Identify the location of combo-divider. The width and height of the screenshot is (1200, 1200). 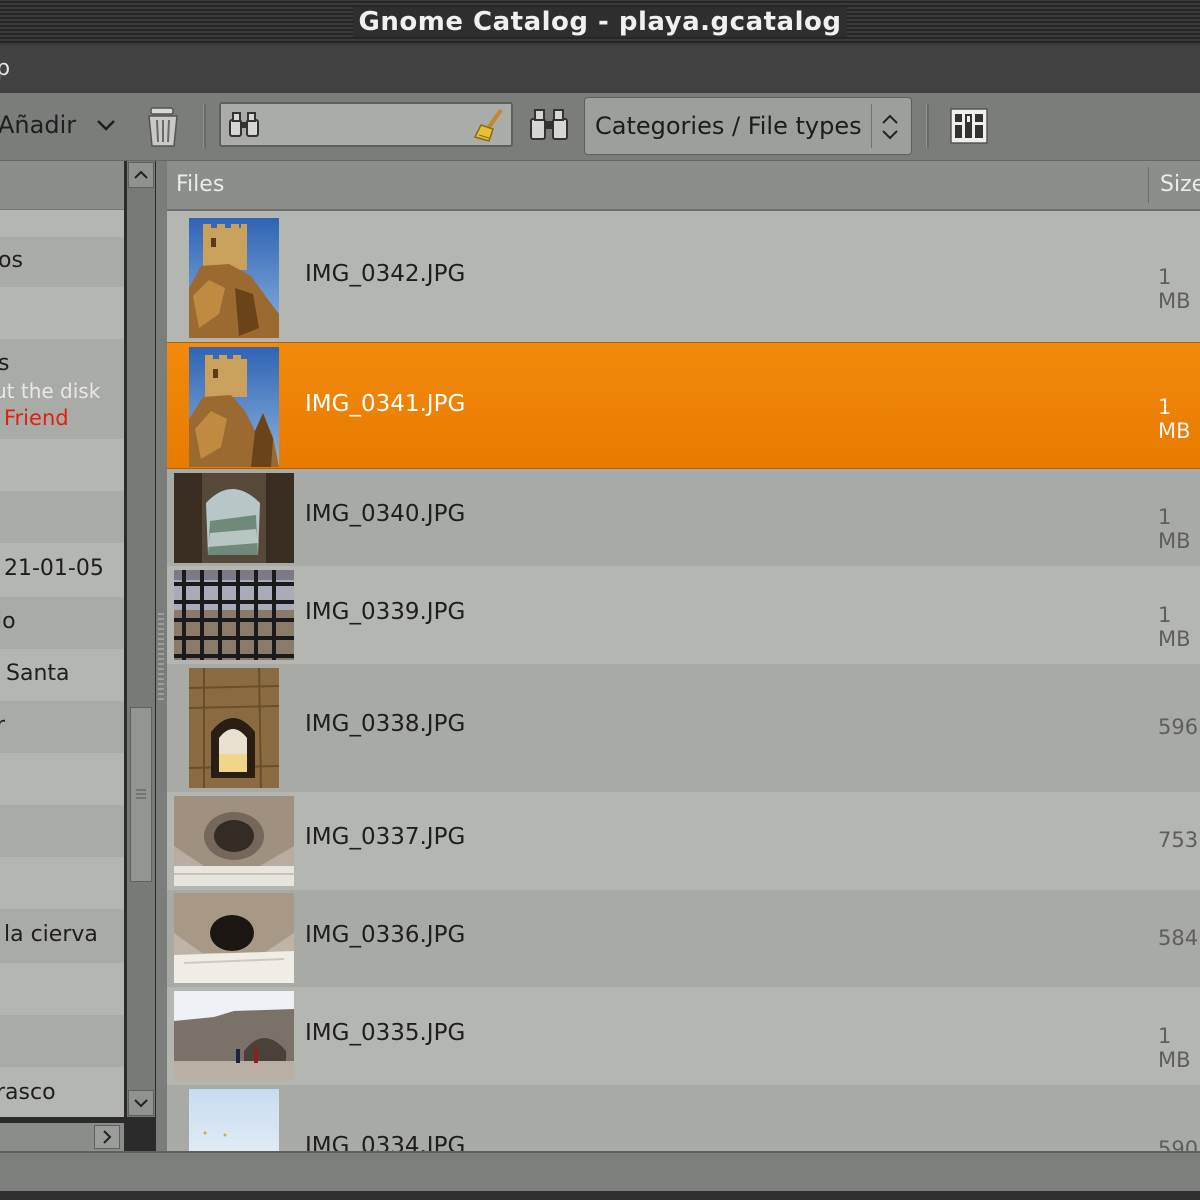
(871, 126).